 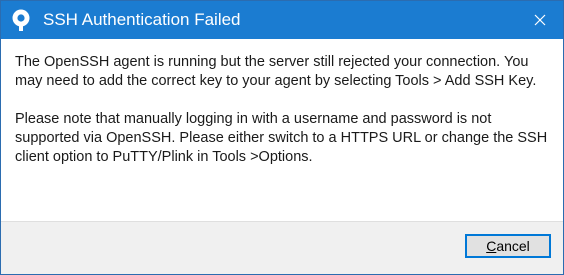 What do you see at coordinates (142, 19) in the screenshot?
I see `dialog-title: SSH Authentication Failed` at bounding box center [142, 19].